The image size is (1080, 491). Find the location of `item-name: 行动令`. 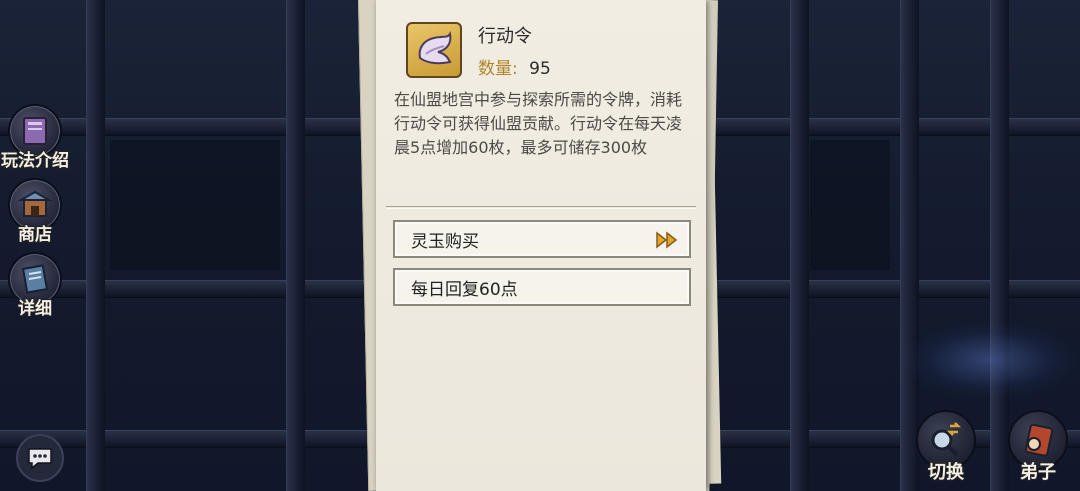

item-name: 行动令 is located at coordinates (505, 36).